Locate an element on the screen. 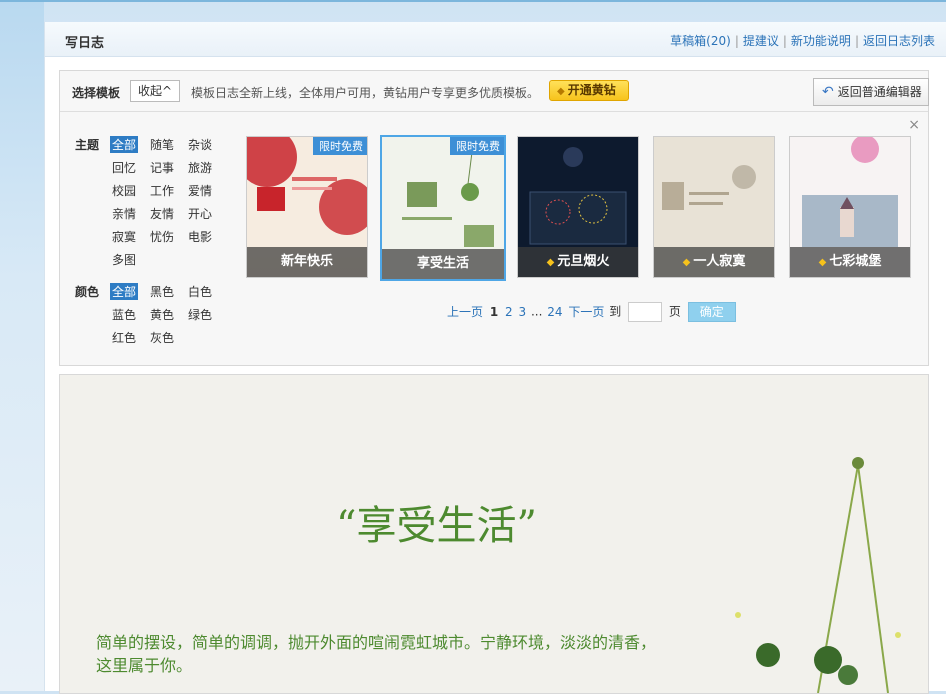 This screenshot has width=946, height=694. collapse-button: 收起^ is located at coordinates (155, 91).